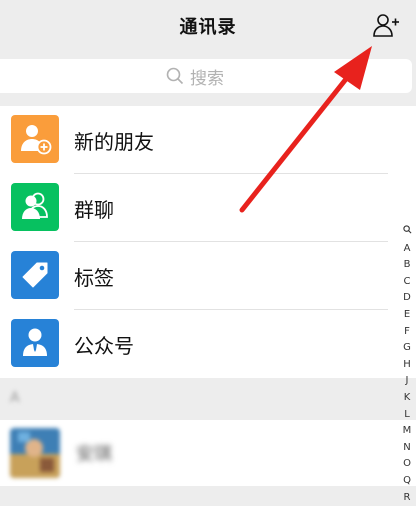  I want to click on list-item-label: 公众号, so click(104, 344).